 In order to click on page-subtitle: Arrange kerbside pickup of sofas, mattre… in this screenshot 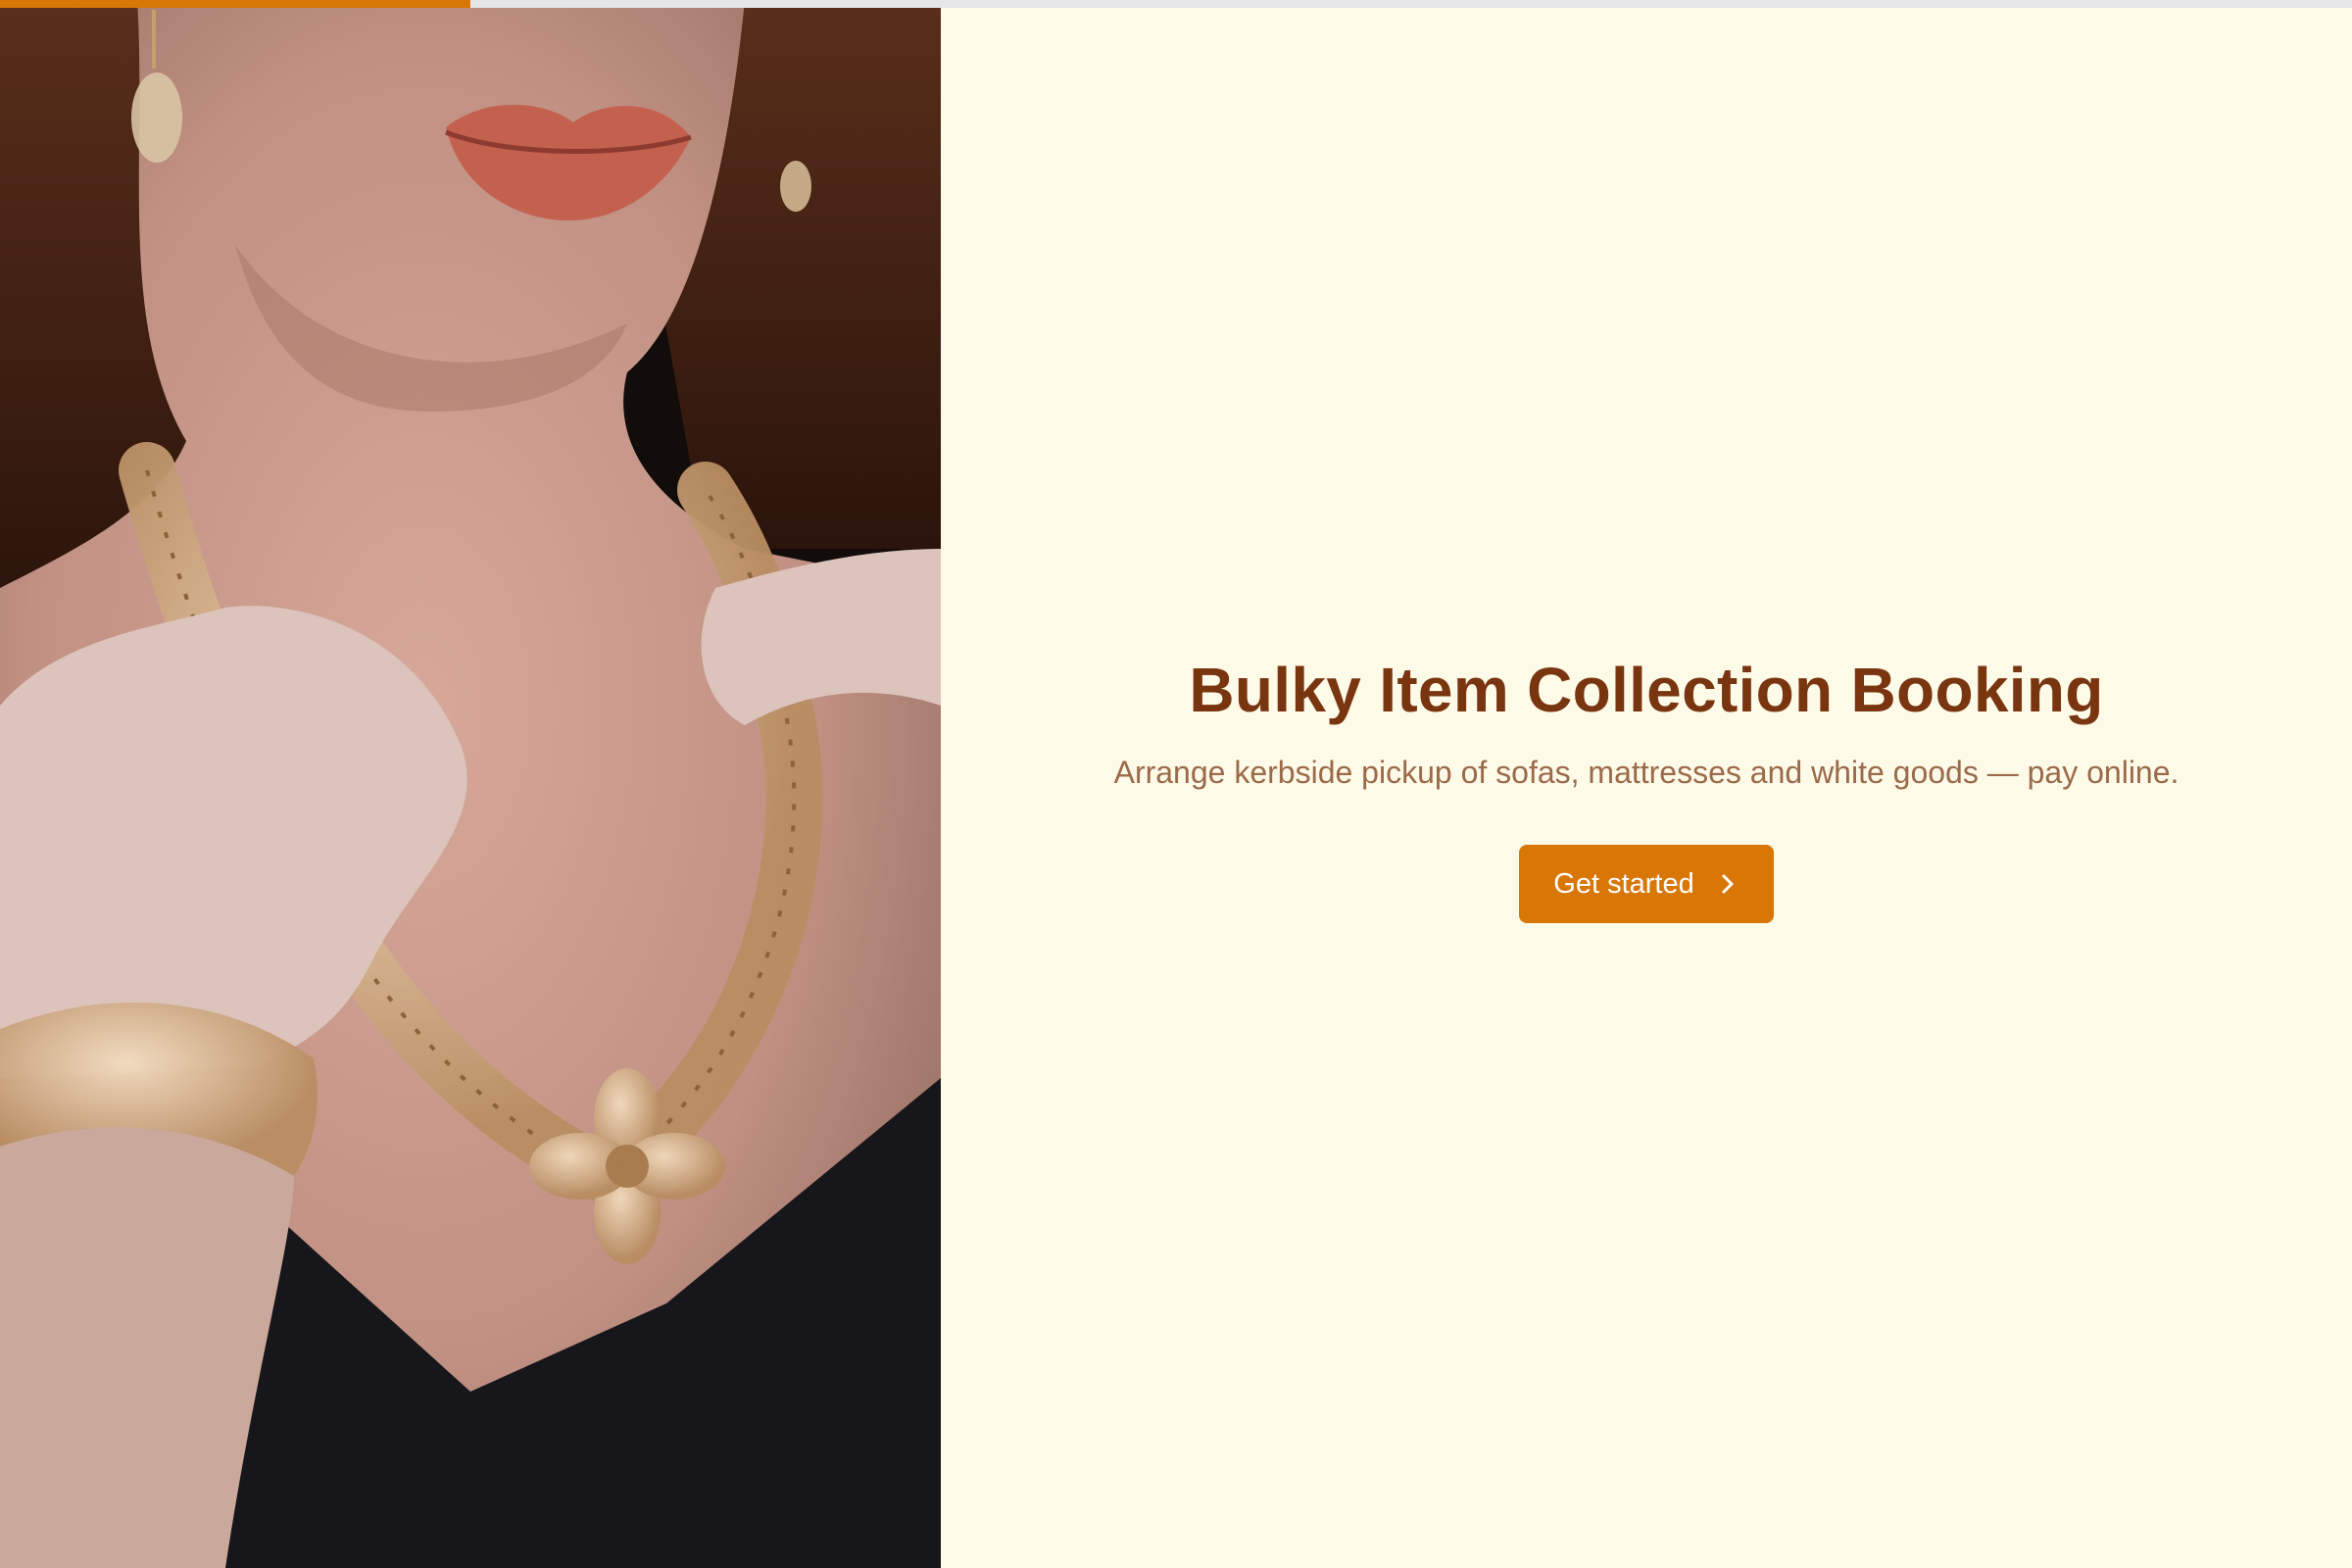, I will do `click(1646, 772)`.